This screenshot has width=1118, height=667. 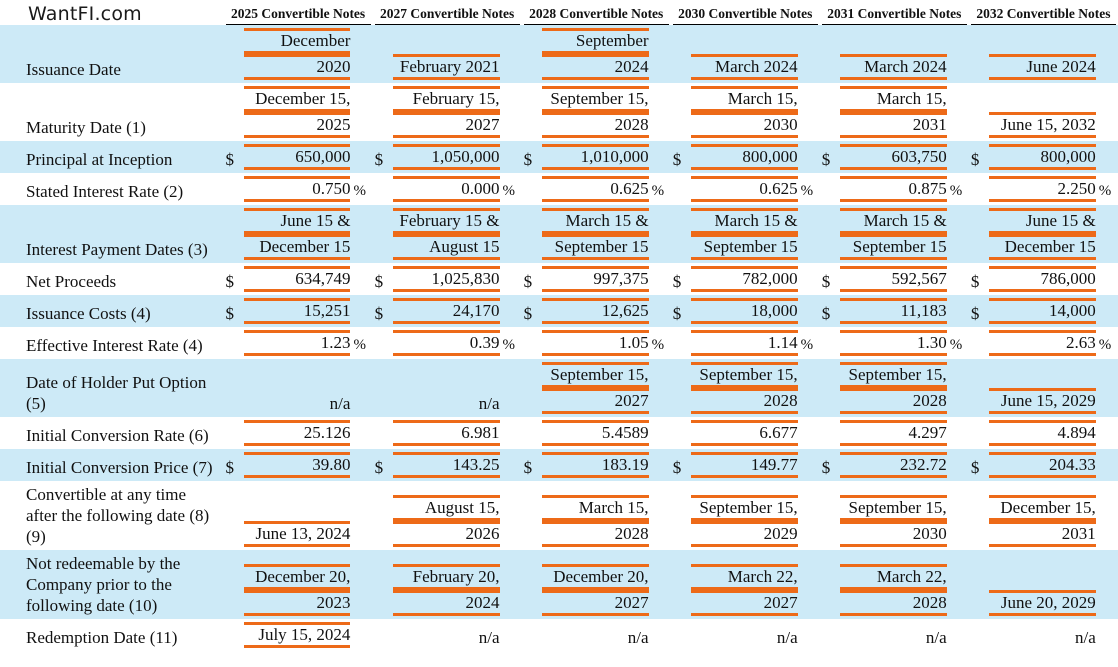 I want to click on table-cell: 18,000, so click(x=744, y=311).